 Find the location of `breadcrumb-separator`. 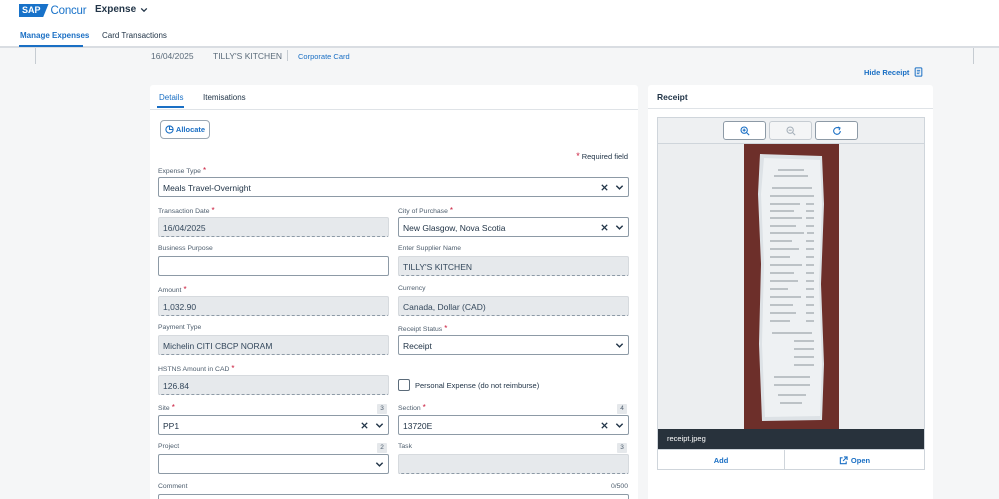

breadcrumb-separator is located at coordinates (287, 55).